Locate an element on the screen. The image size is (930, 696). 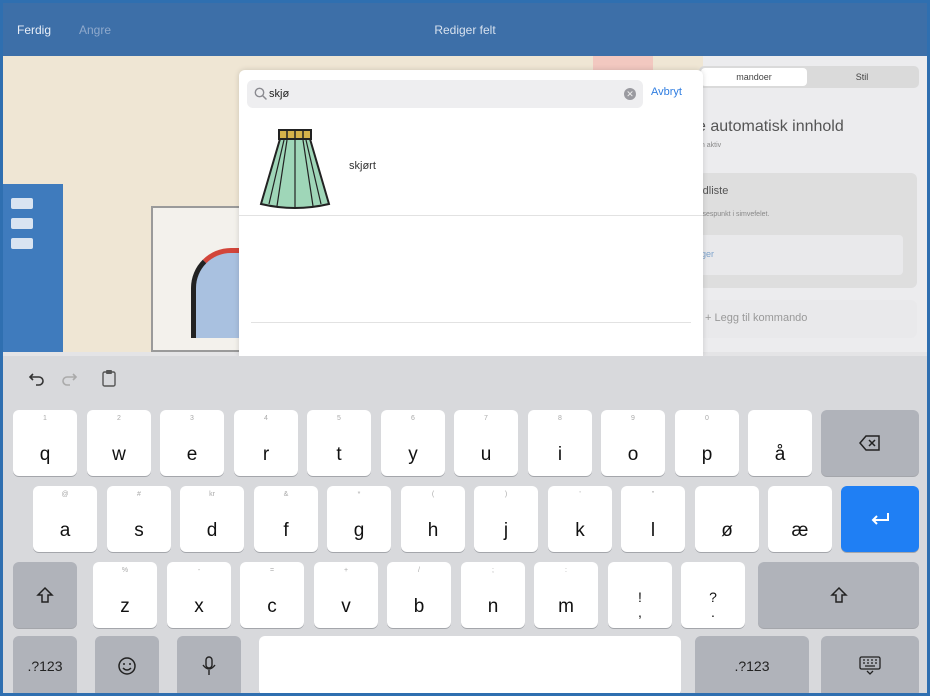
top-navigation-bar: Ferdig Angre Rediger felt is located at coordinates (465, 29).